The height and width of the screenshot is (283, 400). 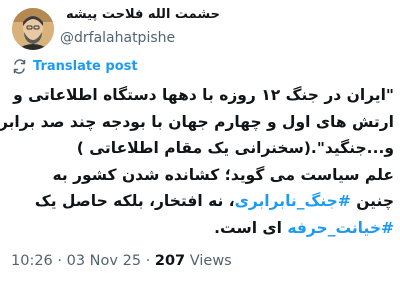 What do you see at coordinates (235, 148) in the screenshot?
I see `post-text-line: و...جنگید".(سخنرانی یک مقام اطلاعاتی )` at bounding box center [235, 148].